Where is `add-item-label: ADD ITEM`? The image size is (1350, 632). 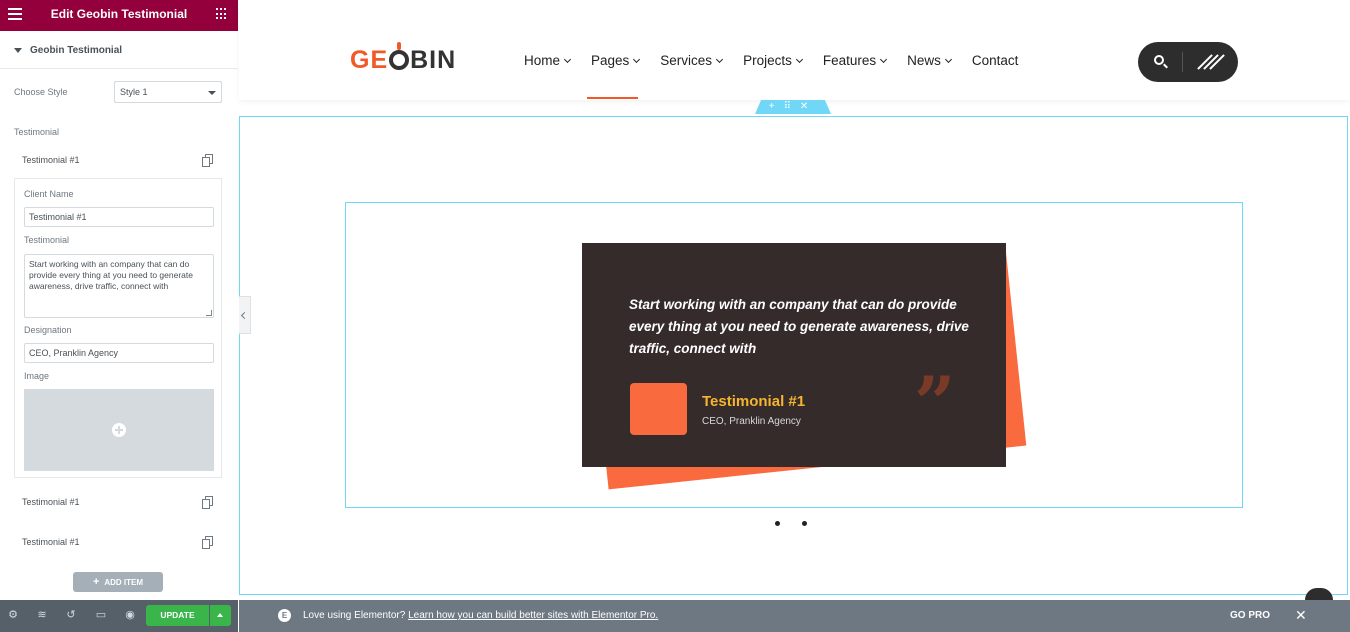 add-item-label: ADD ITEM is located at coordinates (124, 582).